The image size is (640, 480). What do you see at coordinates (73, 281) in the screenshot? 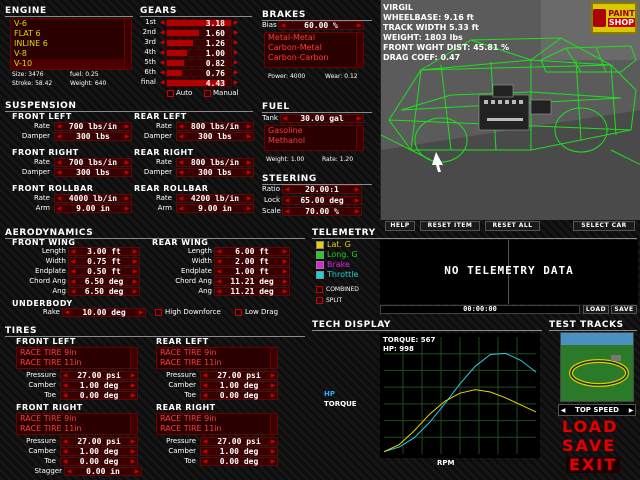
I see `front-wing-chord-ang-decrease-icon: ◀` at bounding box center [73, 281].